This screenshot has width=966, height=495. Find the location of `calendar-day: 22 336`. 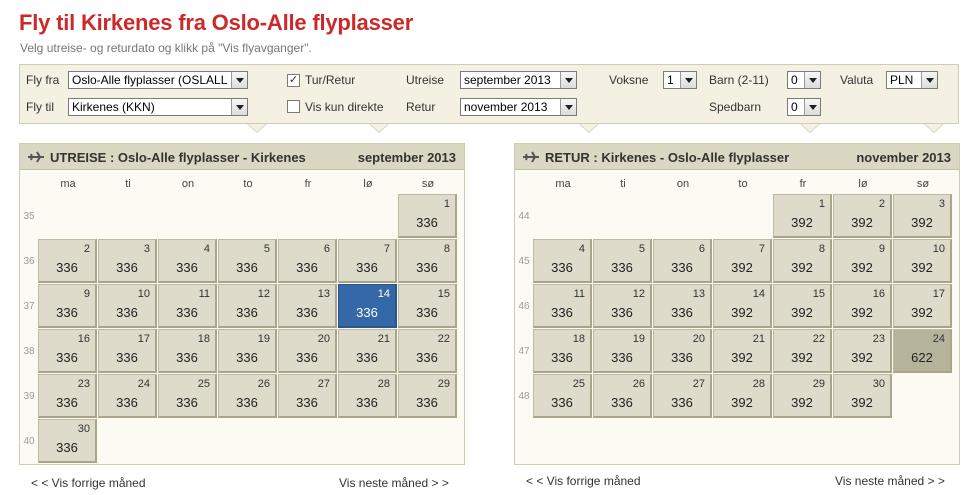

calendar-day: 22 336 is located at coordinates (427, 351).